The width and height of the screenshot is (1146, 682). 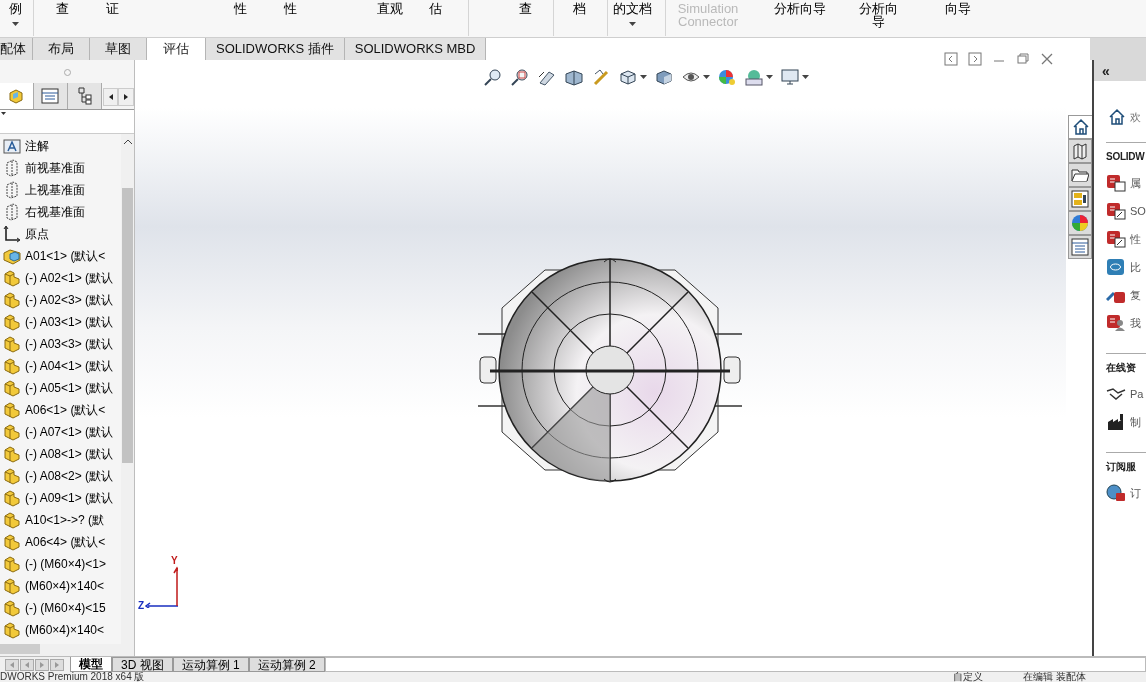 What do you see at coordinates (1126, 211) in the screenshot?
I see `task-pane-link: SO` at bounding box center [1126, 211].